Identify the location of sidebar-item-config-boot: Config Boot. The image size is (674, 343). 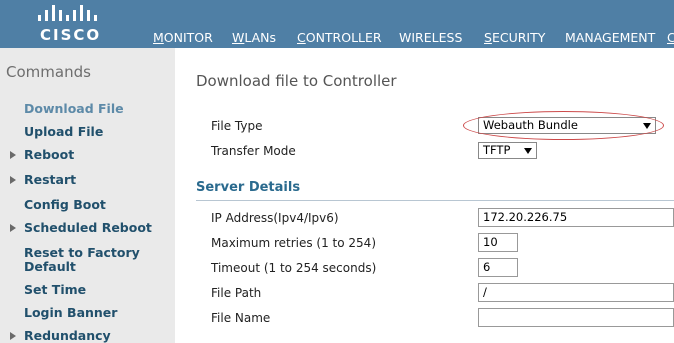
(65, 205).